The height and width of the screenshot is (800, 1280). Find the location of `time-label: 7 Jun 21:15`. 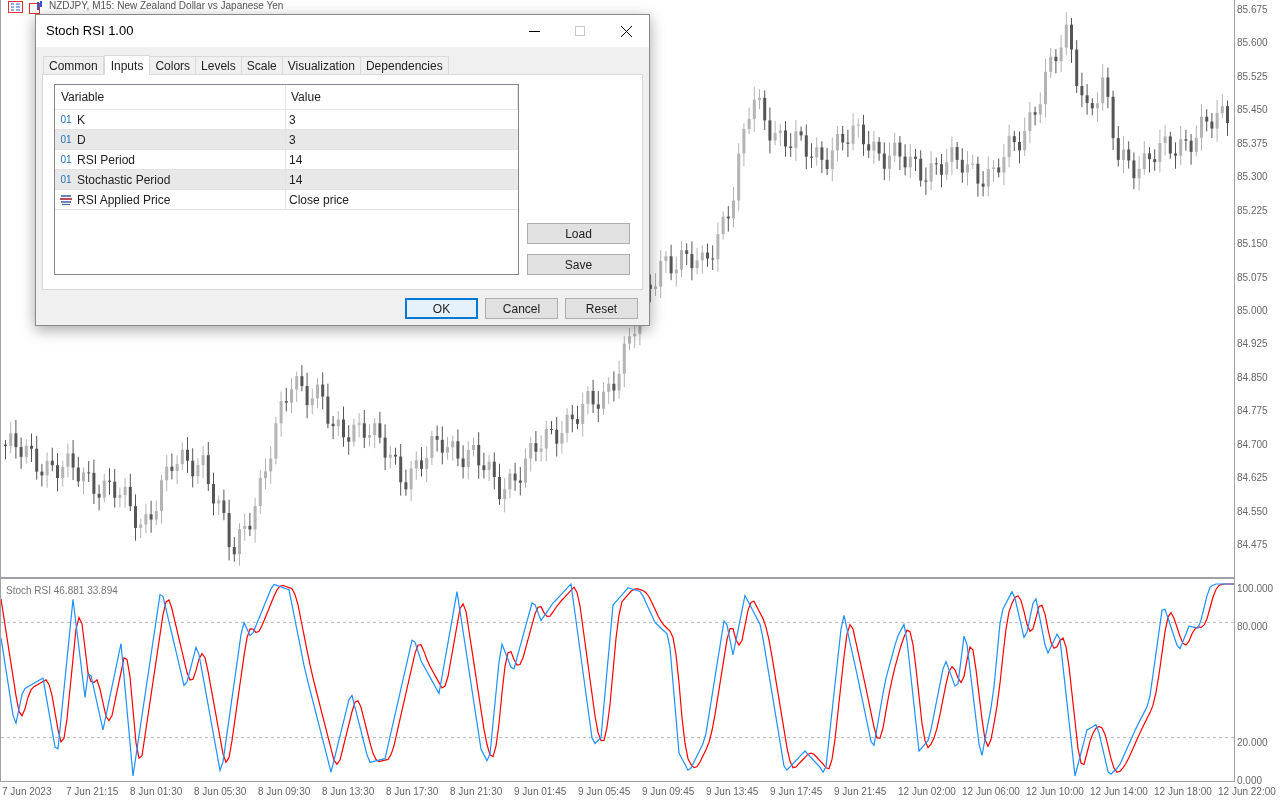

time-label: 7 Jun 21:15 is located at coordinates (92, 792).